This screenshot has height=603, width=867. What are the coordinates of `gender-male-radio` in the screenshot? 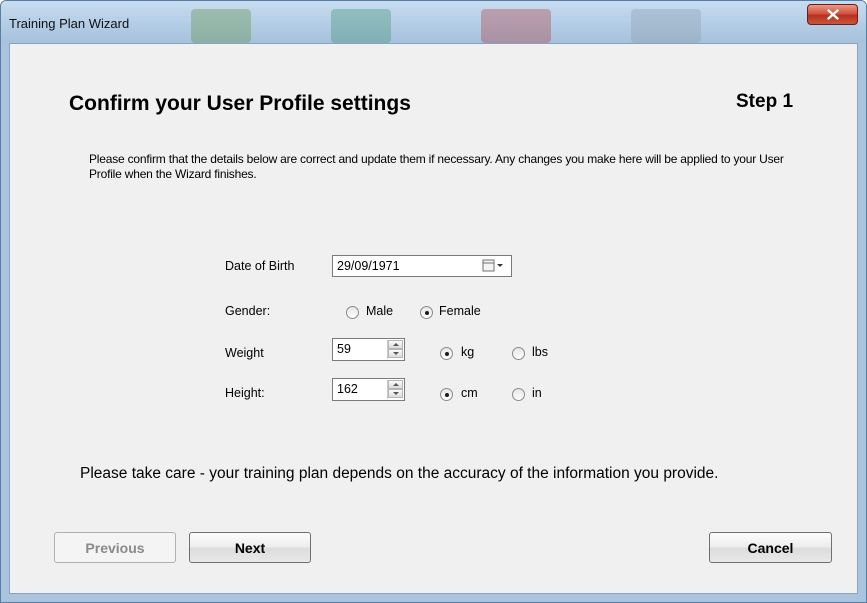 It's located at (352, 312).